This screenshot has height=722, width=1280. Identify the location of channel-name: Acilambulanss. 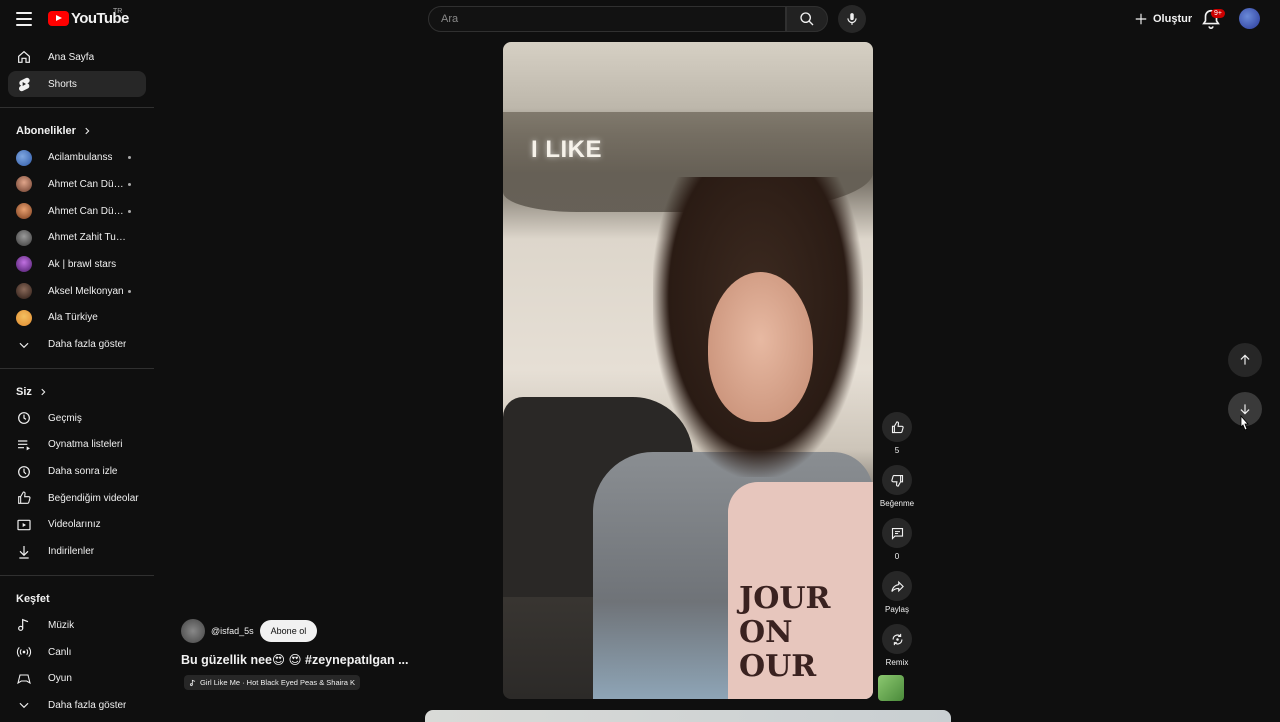
(80, 158).